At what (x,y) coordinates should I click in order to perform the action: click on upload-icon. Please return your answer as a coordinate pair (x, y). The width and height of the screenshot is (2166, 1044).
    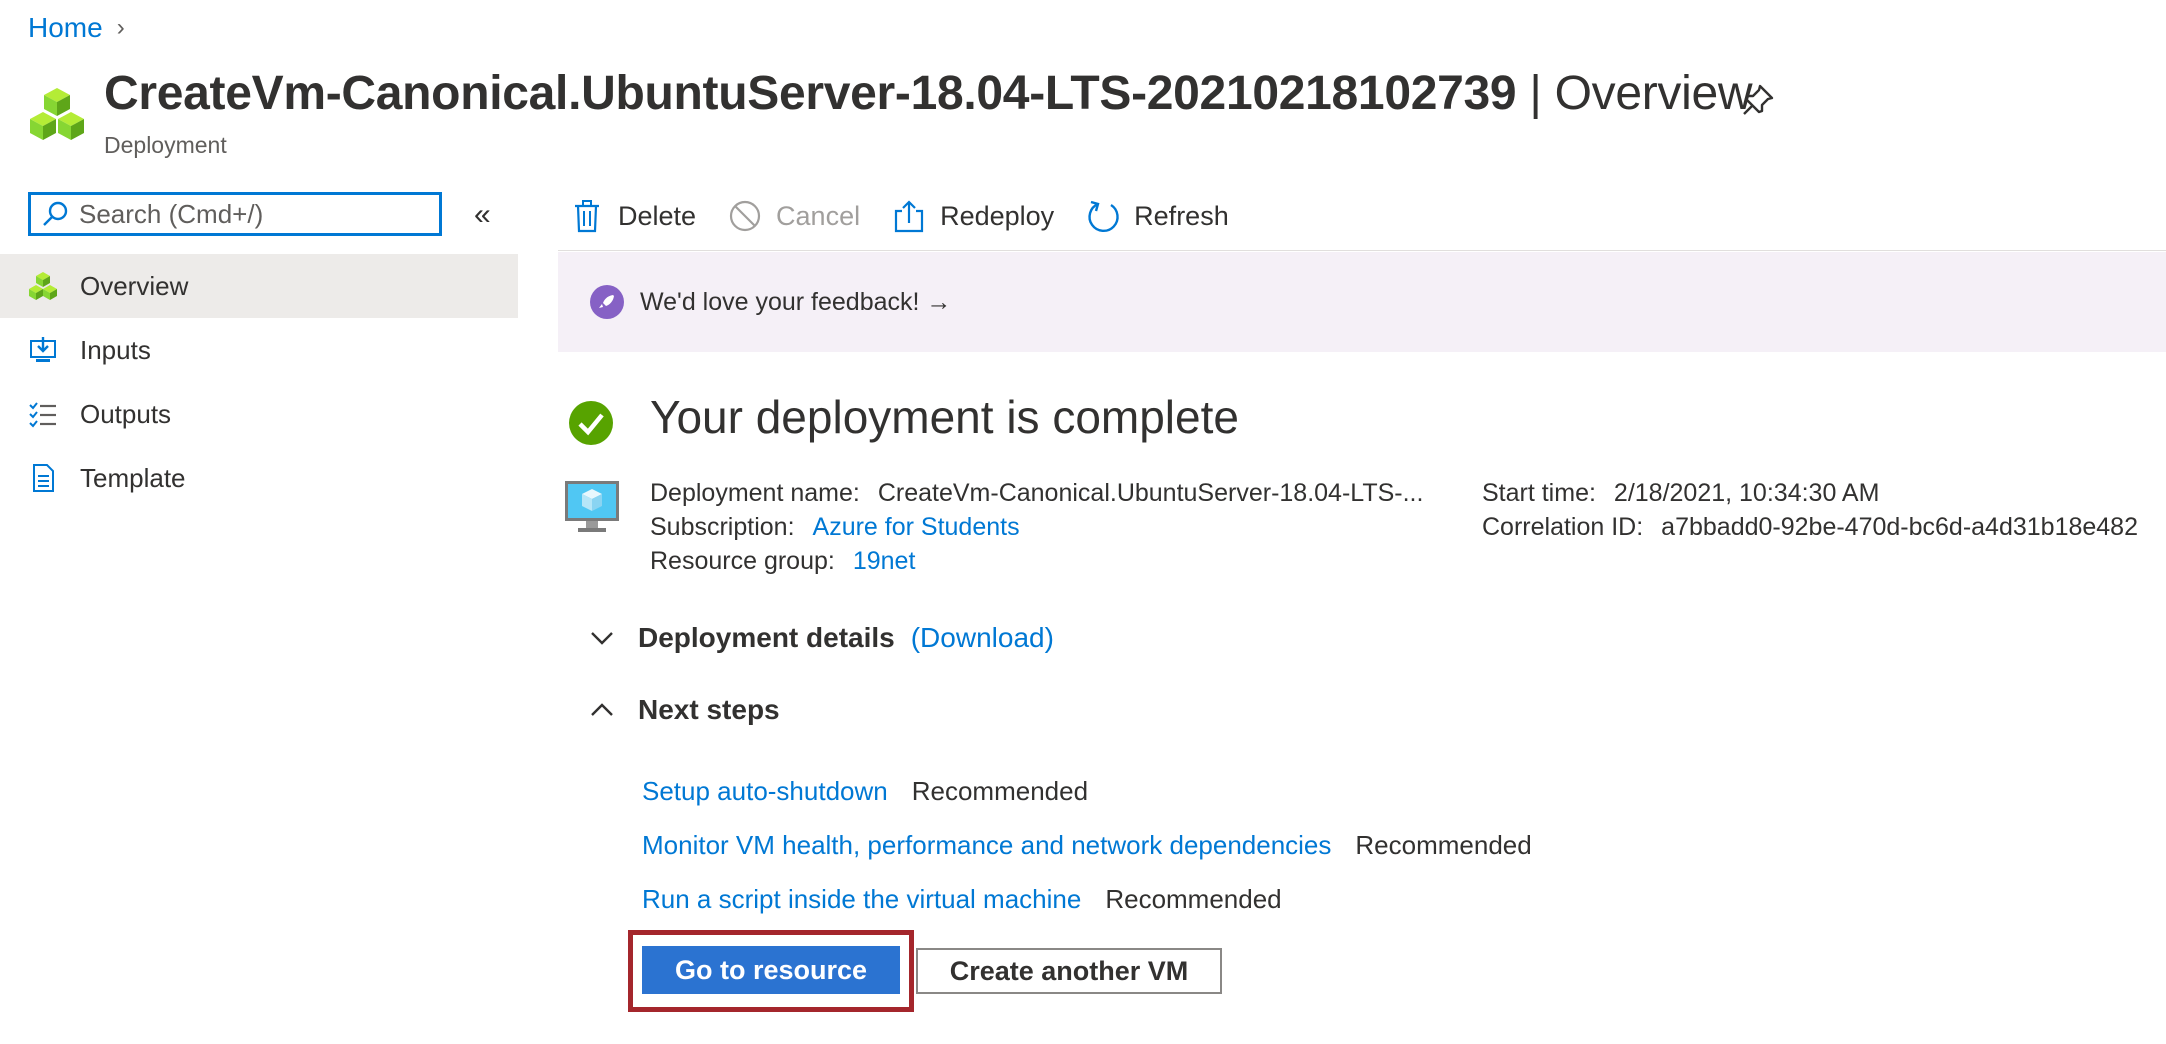
    Looking at the image, I should click on (909, 216).